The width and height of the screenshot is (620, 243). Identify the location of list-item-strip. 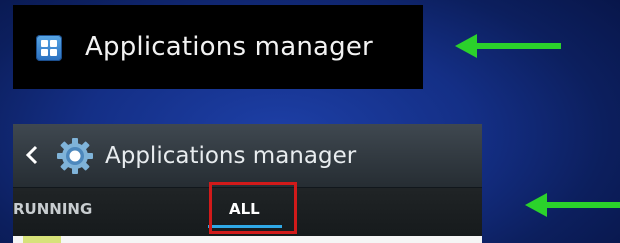
(247, 239).